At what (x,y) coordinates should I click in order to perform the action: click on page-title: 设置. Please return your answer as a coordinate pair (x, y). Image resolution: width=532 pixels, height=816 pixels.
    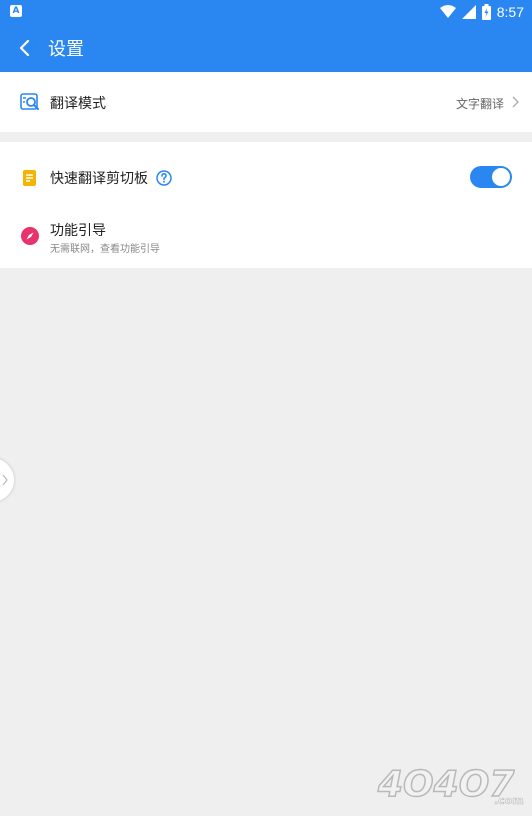
    Looking at the image, I should click on (66, 49).